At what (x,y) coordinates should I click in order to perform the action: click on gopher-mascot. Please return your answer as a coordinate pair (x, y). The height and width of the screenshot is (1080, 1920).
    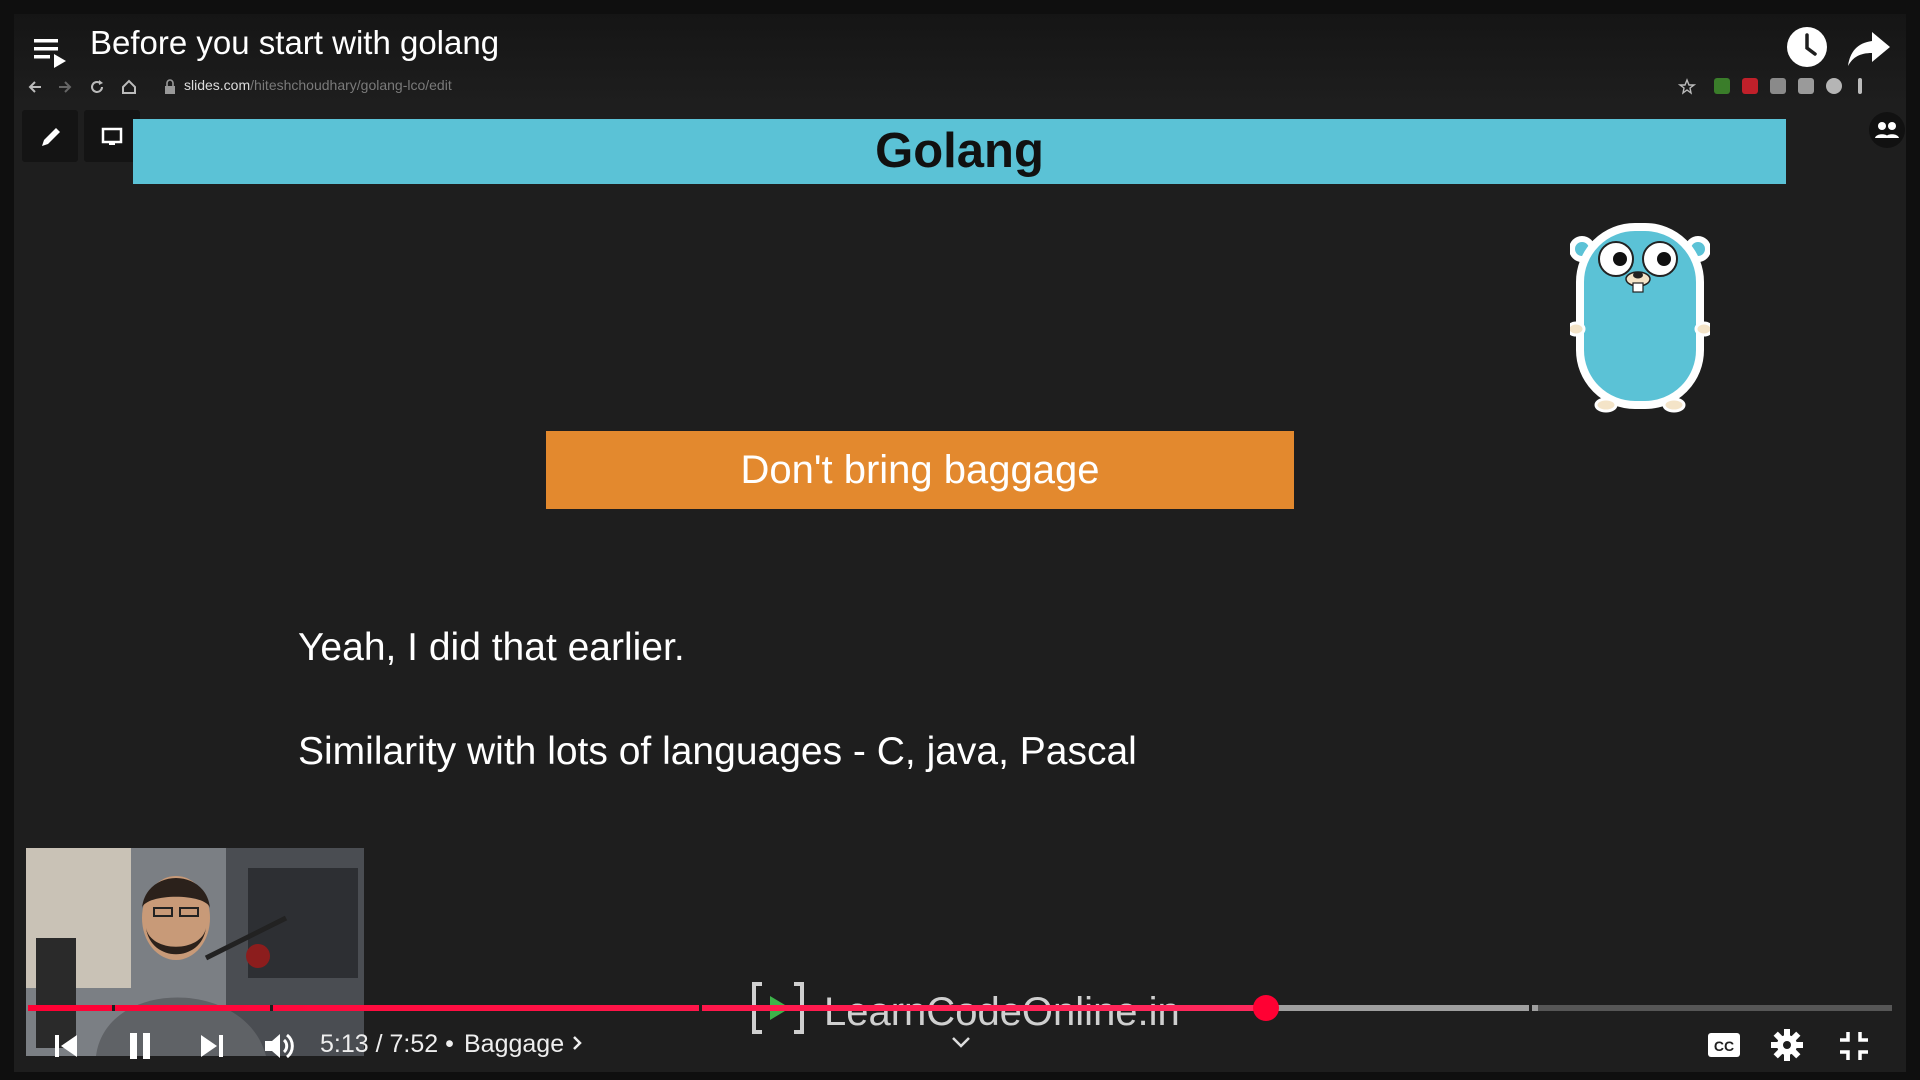
    Looking at the image, I should click on (1640, 318).